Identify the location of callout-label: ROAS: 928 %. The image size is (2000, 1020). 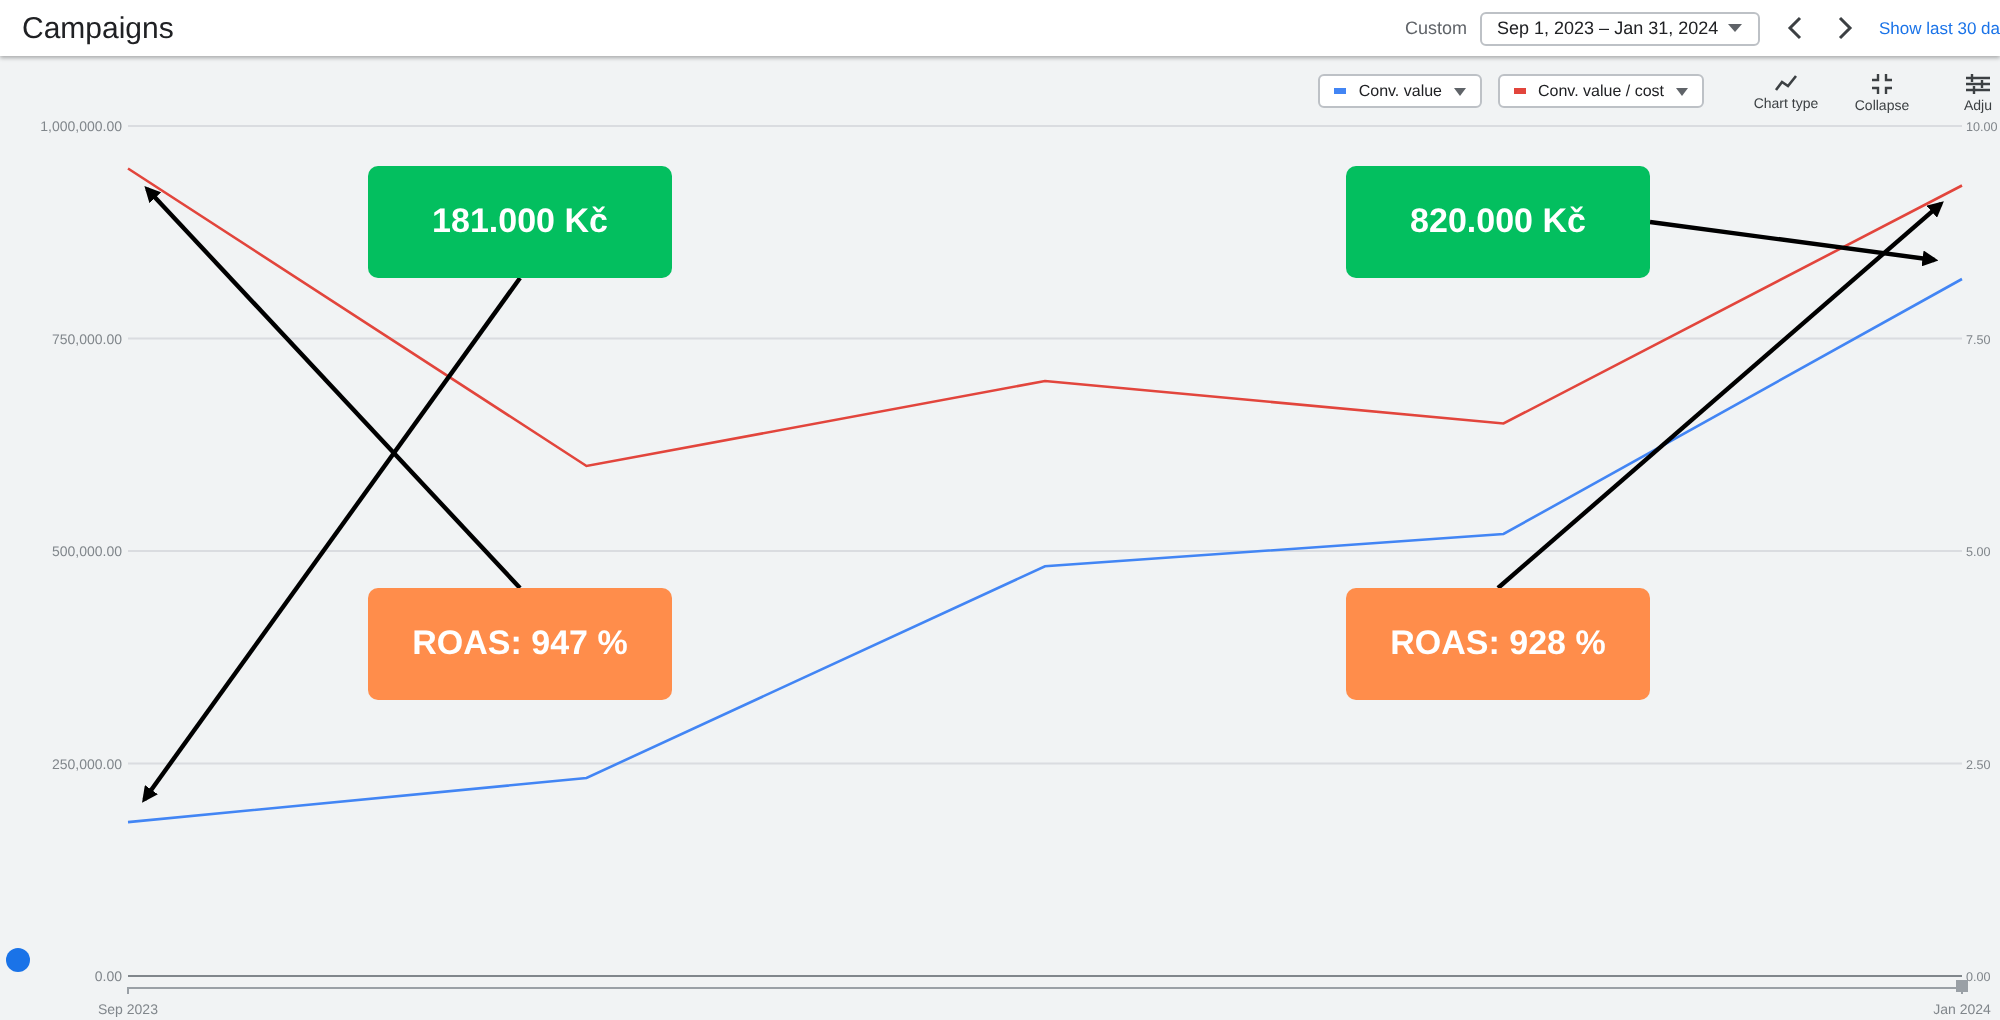
(1498, 644).